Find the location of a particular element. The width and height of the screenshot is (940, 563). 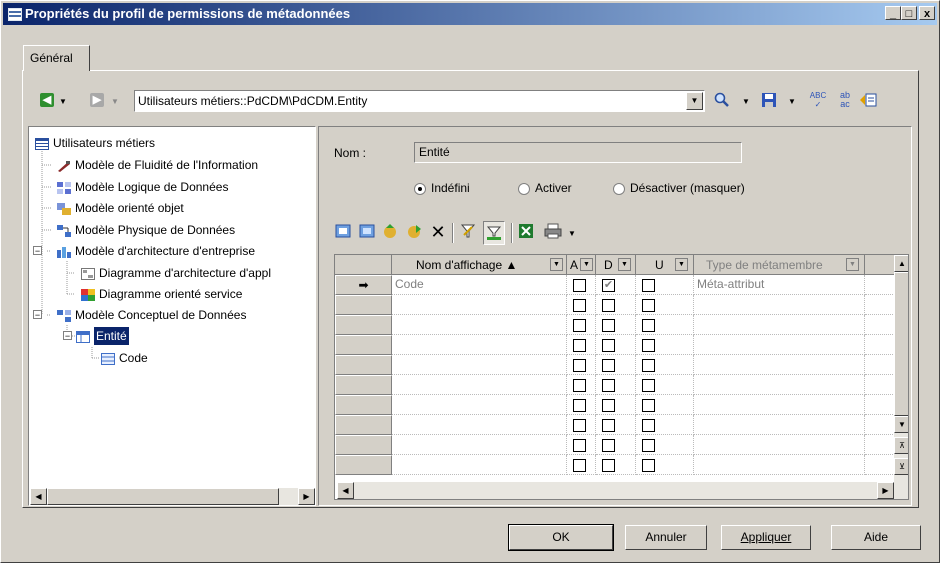

tree-item-logique: Modèle Logique de Données is located at coordinates (142, 186).